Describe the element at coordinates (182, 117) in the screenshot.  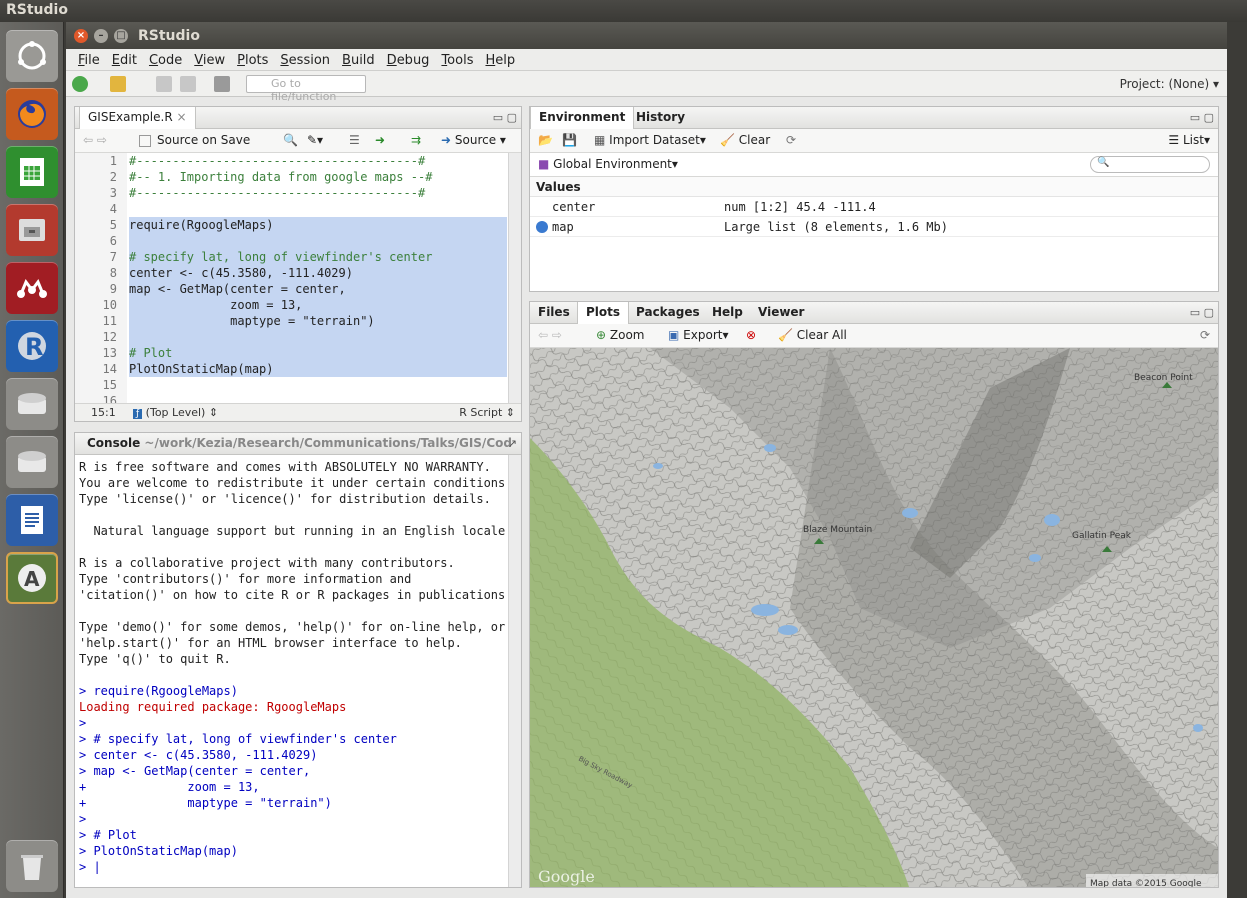
I see `close-tab-icon: ×` at that location.